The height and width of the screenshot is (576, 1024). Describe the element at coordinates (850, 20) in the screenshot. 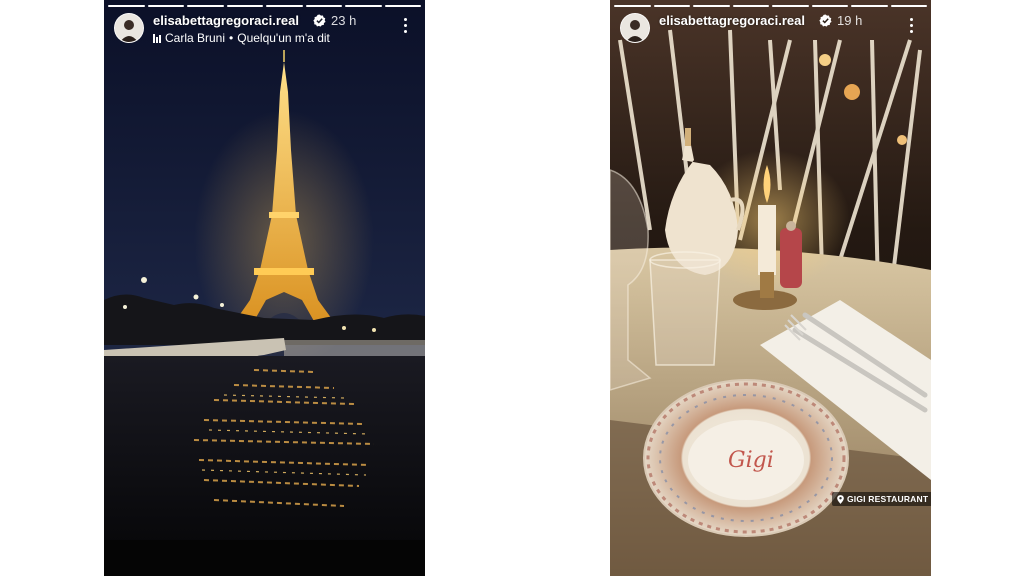

I see `story-timestamp: 19 h` at that location.